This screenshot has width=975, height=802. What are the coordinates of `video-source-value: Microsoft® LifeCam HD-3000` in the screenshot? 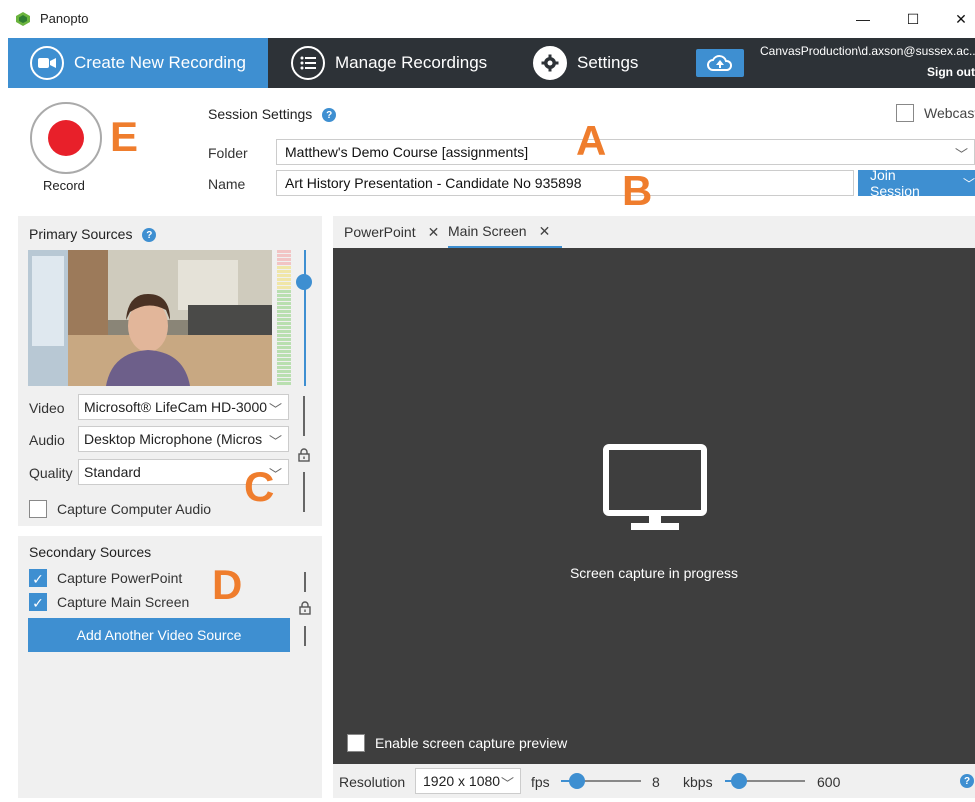 It's located at (176, 407).